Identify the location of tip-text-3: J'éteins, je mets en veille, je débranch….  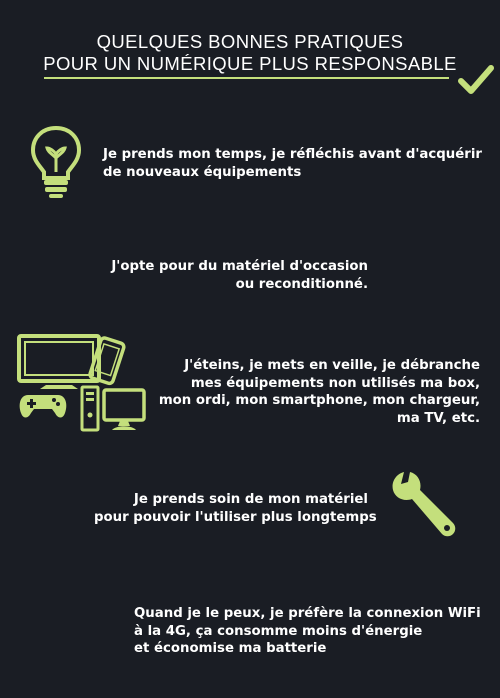
(319, 392).